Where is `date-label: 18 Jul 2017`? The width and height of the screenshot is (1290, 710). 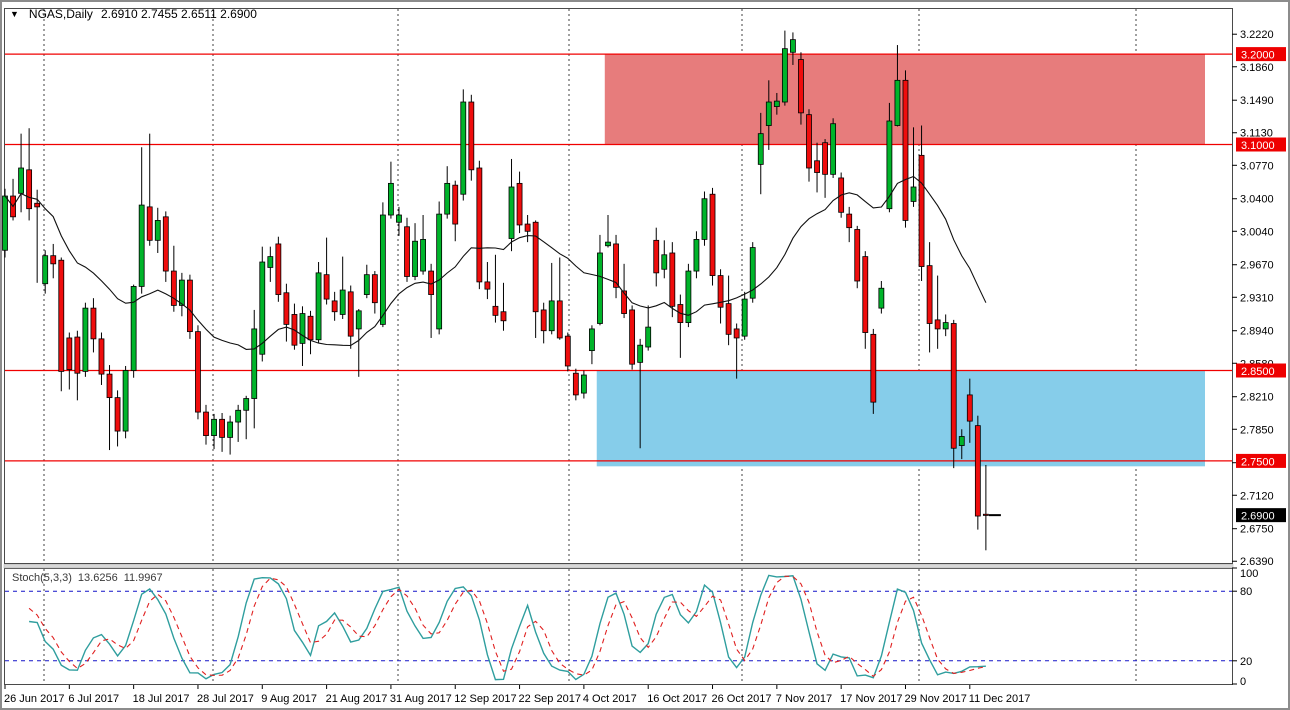
date-label: 18 Jul 2017 is located at coordinates (161, 699).